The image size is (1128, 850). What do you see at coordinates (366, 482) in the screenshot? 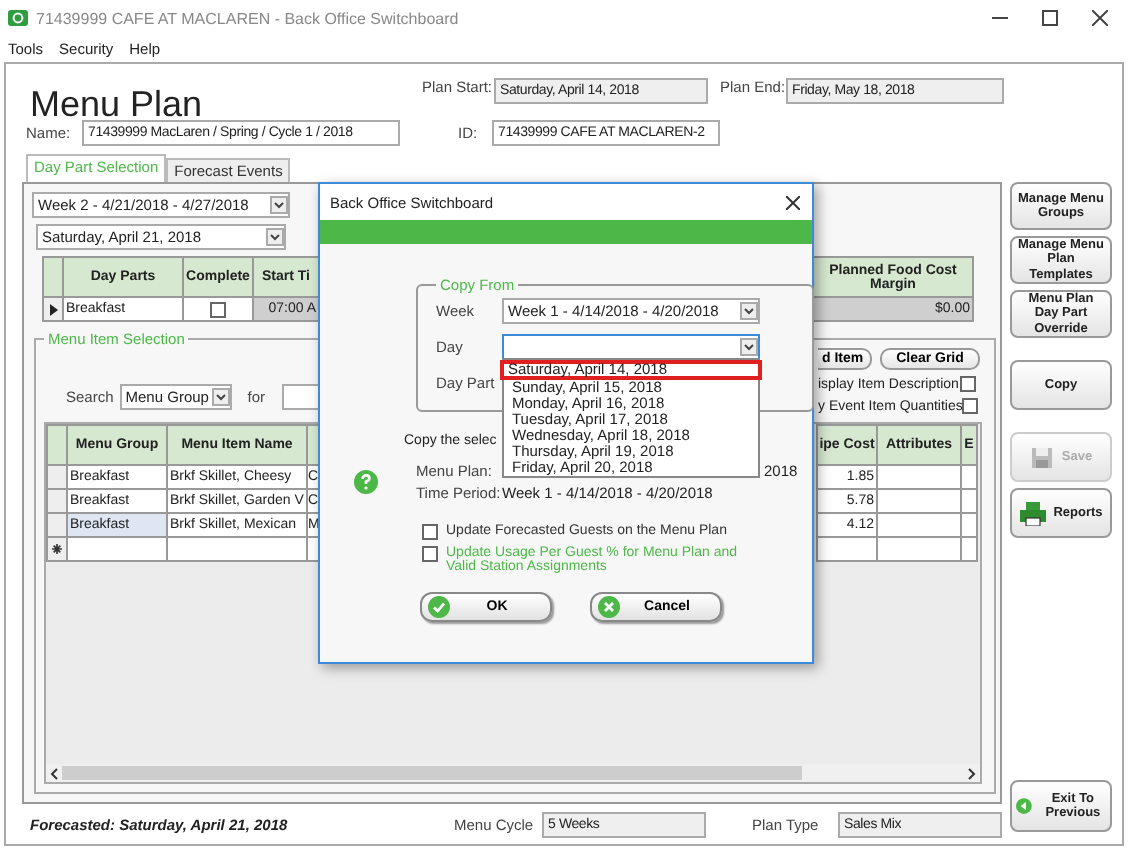
I see `help-icon` at bounding box center [366, 482].